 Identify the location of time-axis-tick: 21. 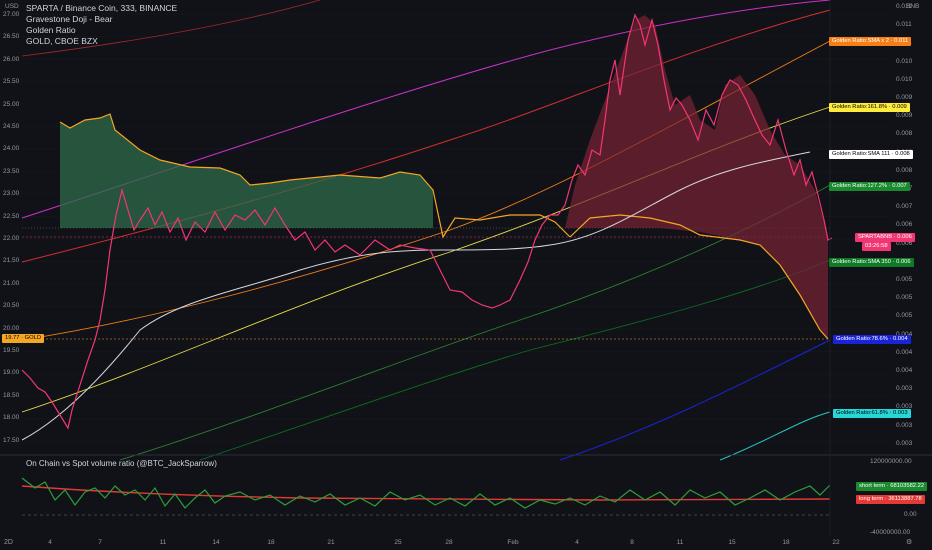
(331, 542).